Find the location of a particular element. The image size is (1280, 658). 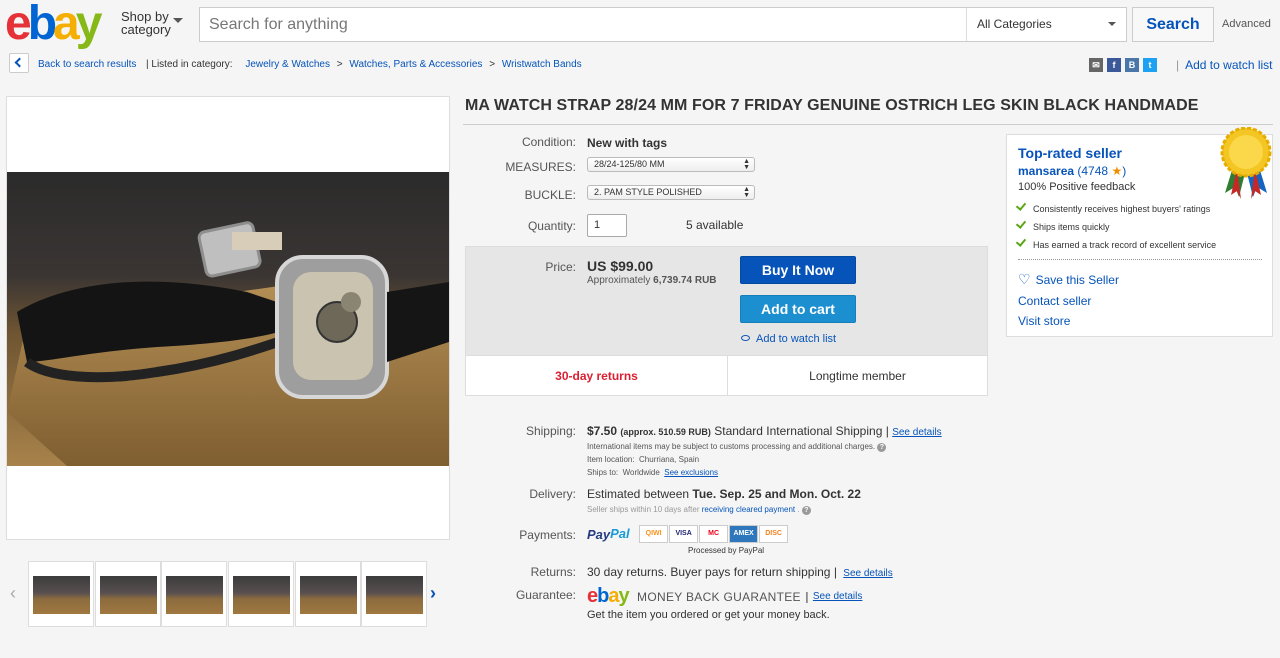

shop-by-category-button: Shop by category is located at coordinates (152, 23).